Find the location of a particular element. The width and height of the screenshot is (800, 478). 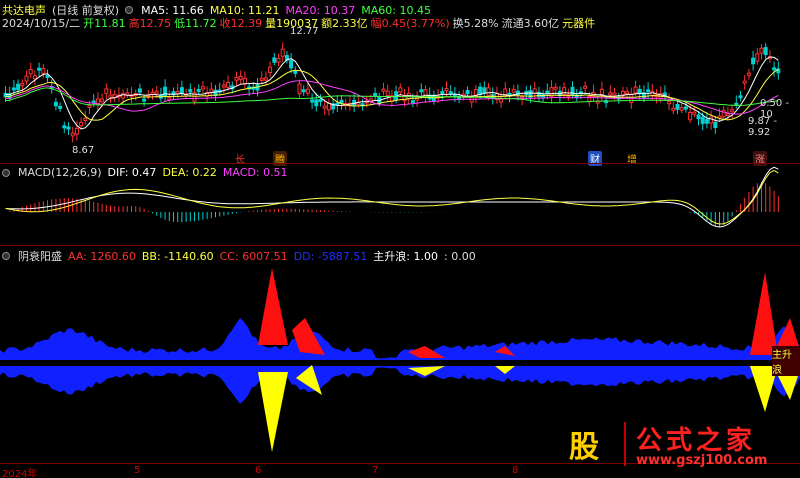

macd-title: MACD(12,26,9) is located at coordinates (60, 172).